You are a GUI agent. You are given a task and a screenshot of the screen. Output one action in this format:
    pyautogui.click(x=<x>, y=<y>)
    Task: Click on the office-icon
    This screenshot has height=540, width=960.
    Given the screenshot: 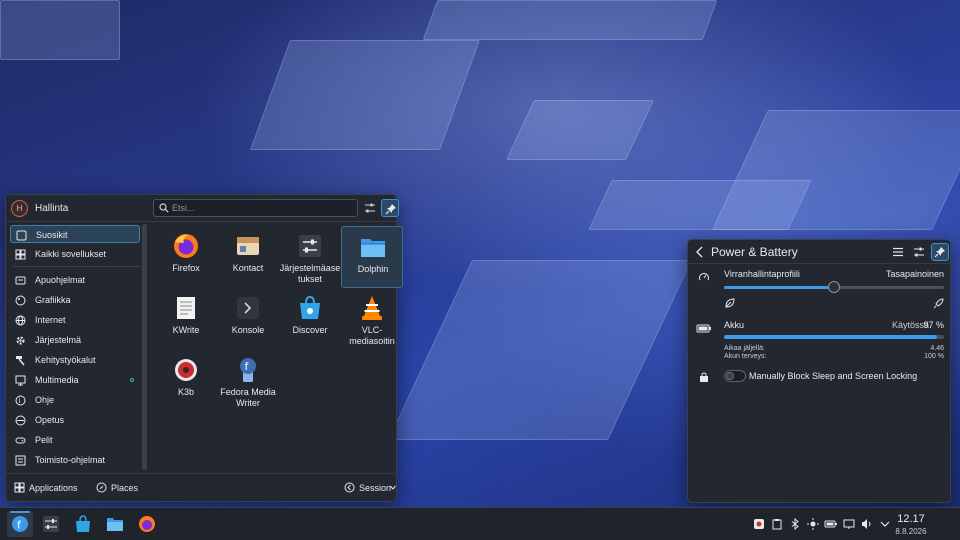 What is the action you would take?
    pyautogui.click(x=20, y=460)
    